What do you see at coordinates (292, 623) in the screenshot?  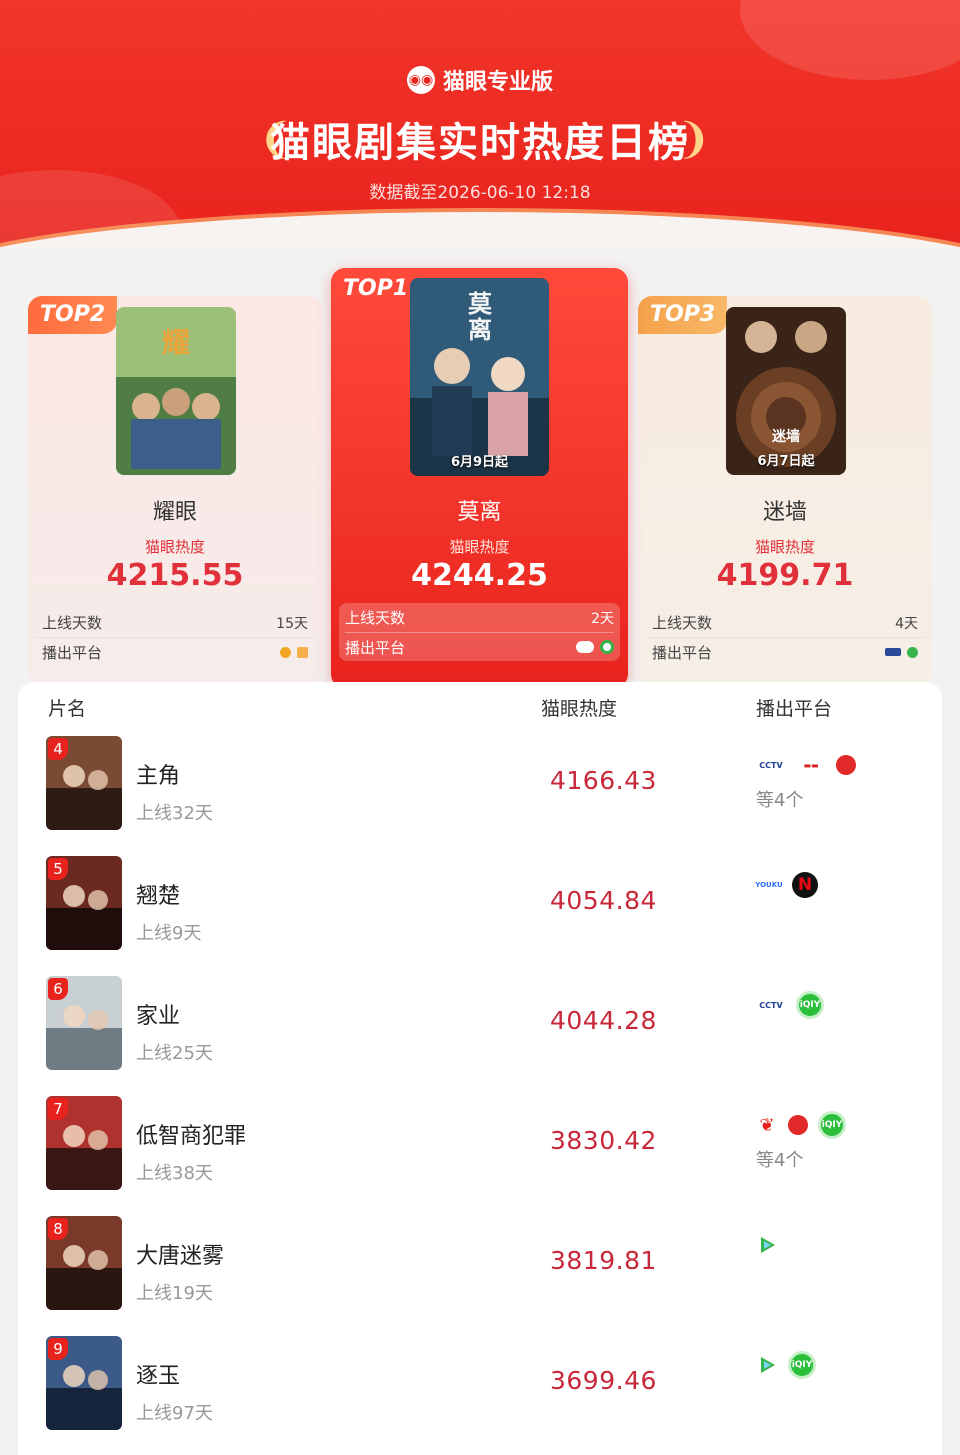 I see `days-value: 15天` at bounding box center [292, 623].